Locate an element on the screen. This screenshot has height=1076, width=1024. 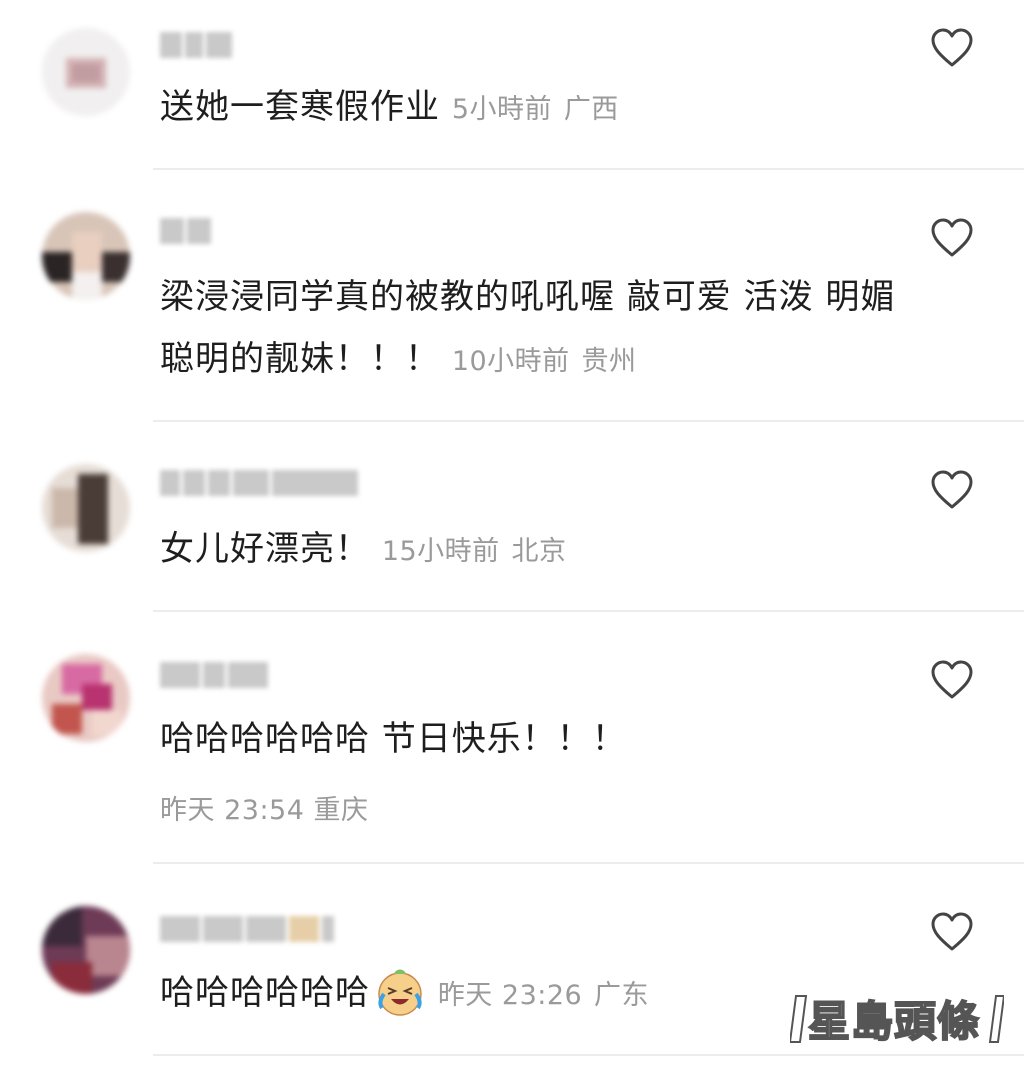
comment-location: 广东 is located at coordinates (622, 995).